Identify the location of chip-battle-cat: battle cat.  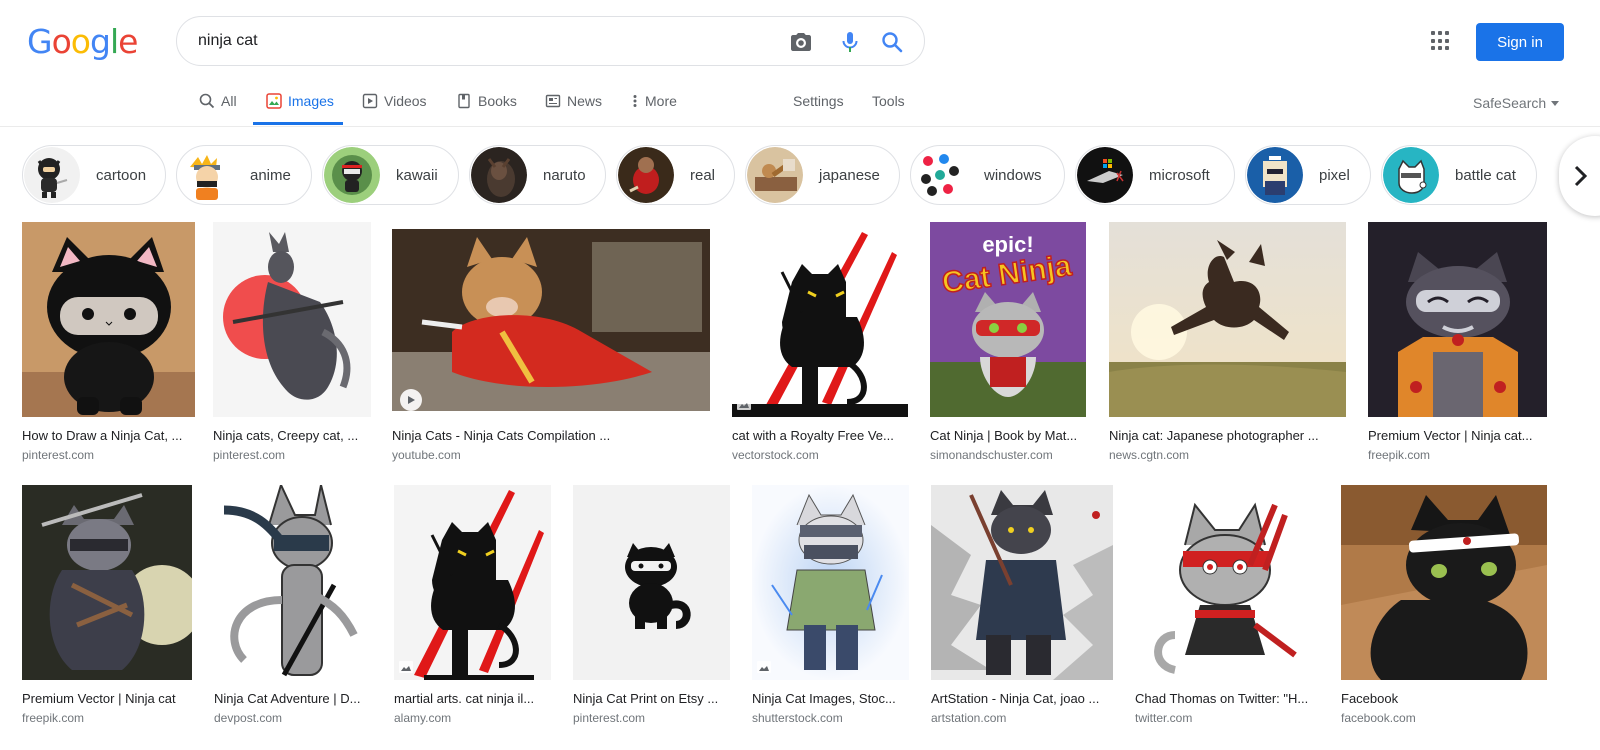
(1459, 175).